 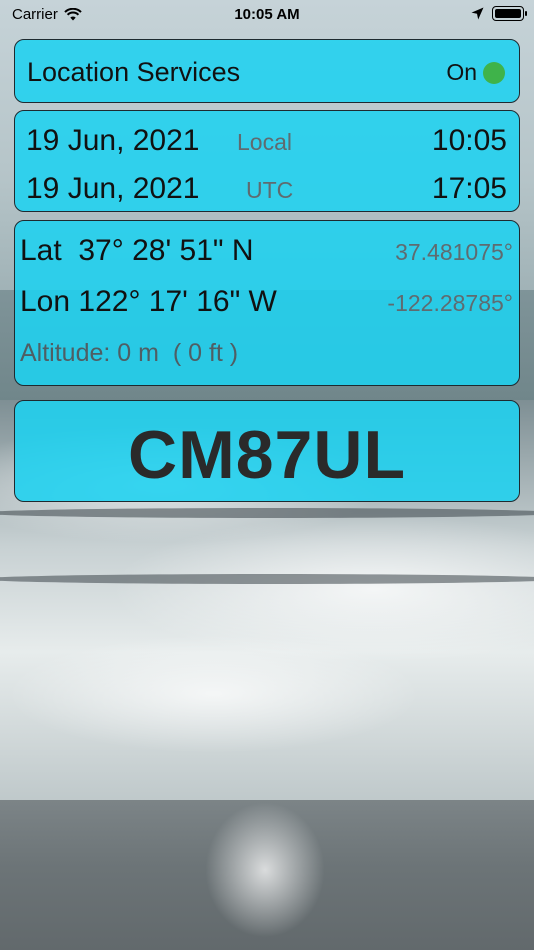 What do you see at coordinates (267, 455) in the screenshot?
I see `grid-locator: CM87UL` at bounding box center [267, 455].